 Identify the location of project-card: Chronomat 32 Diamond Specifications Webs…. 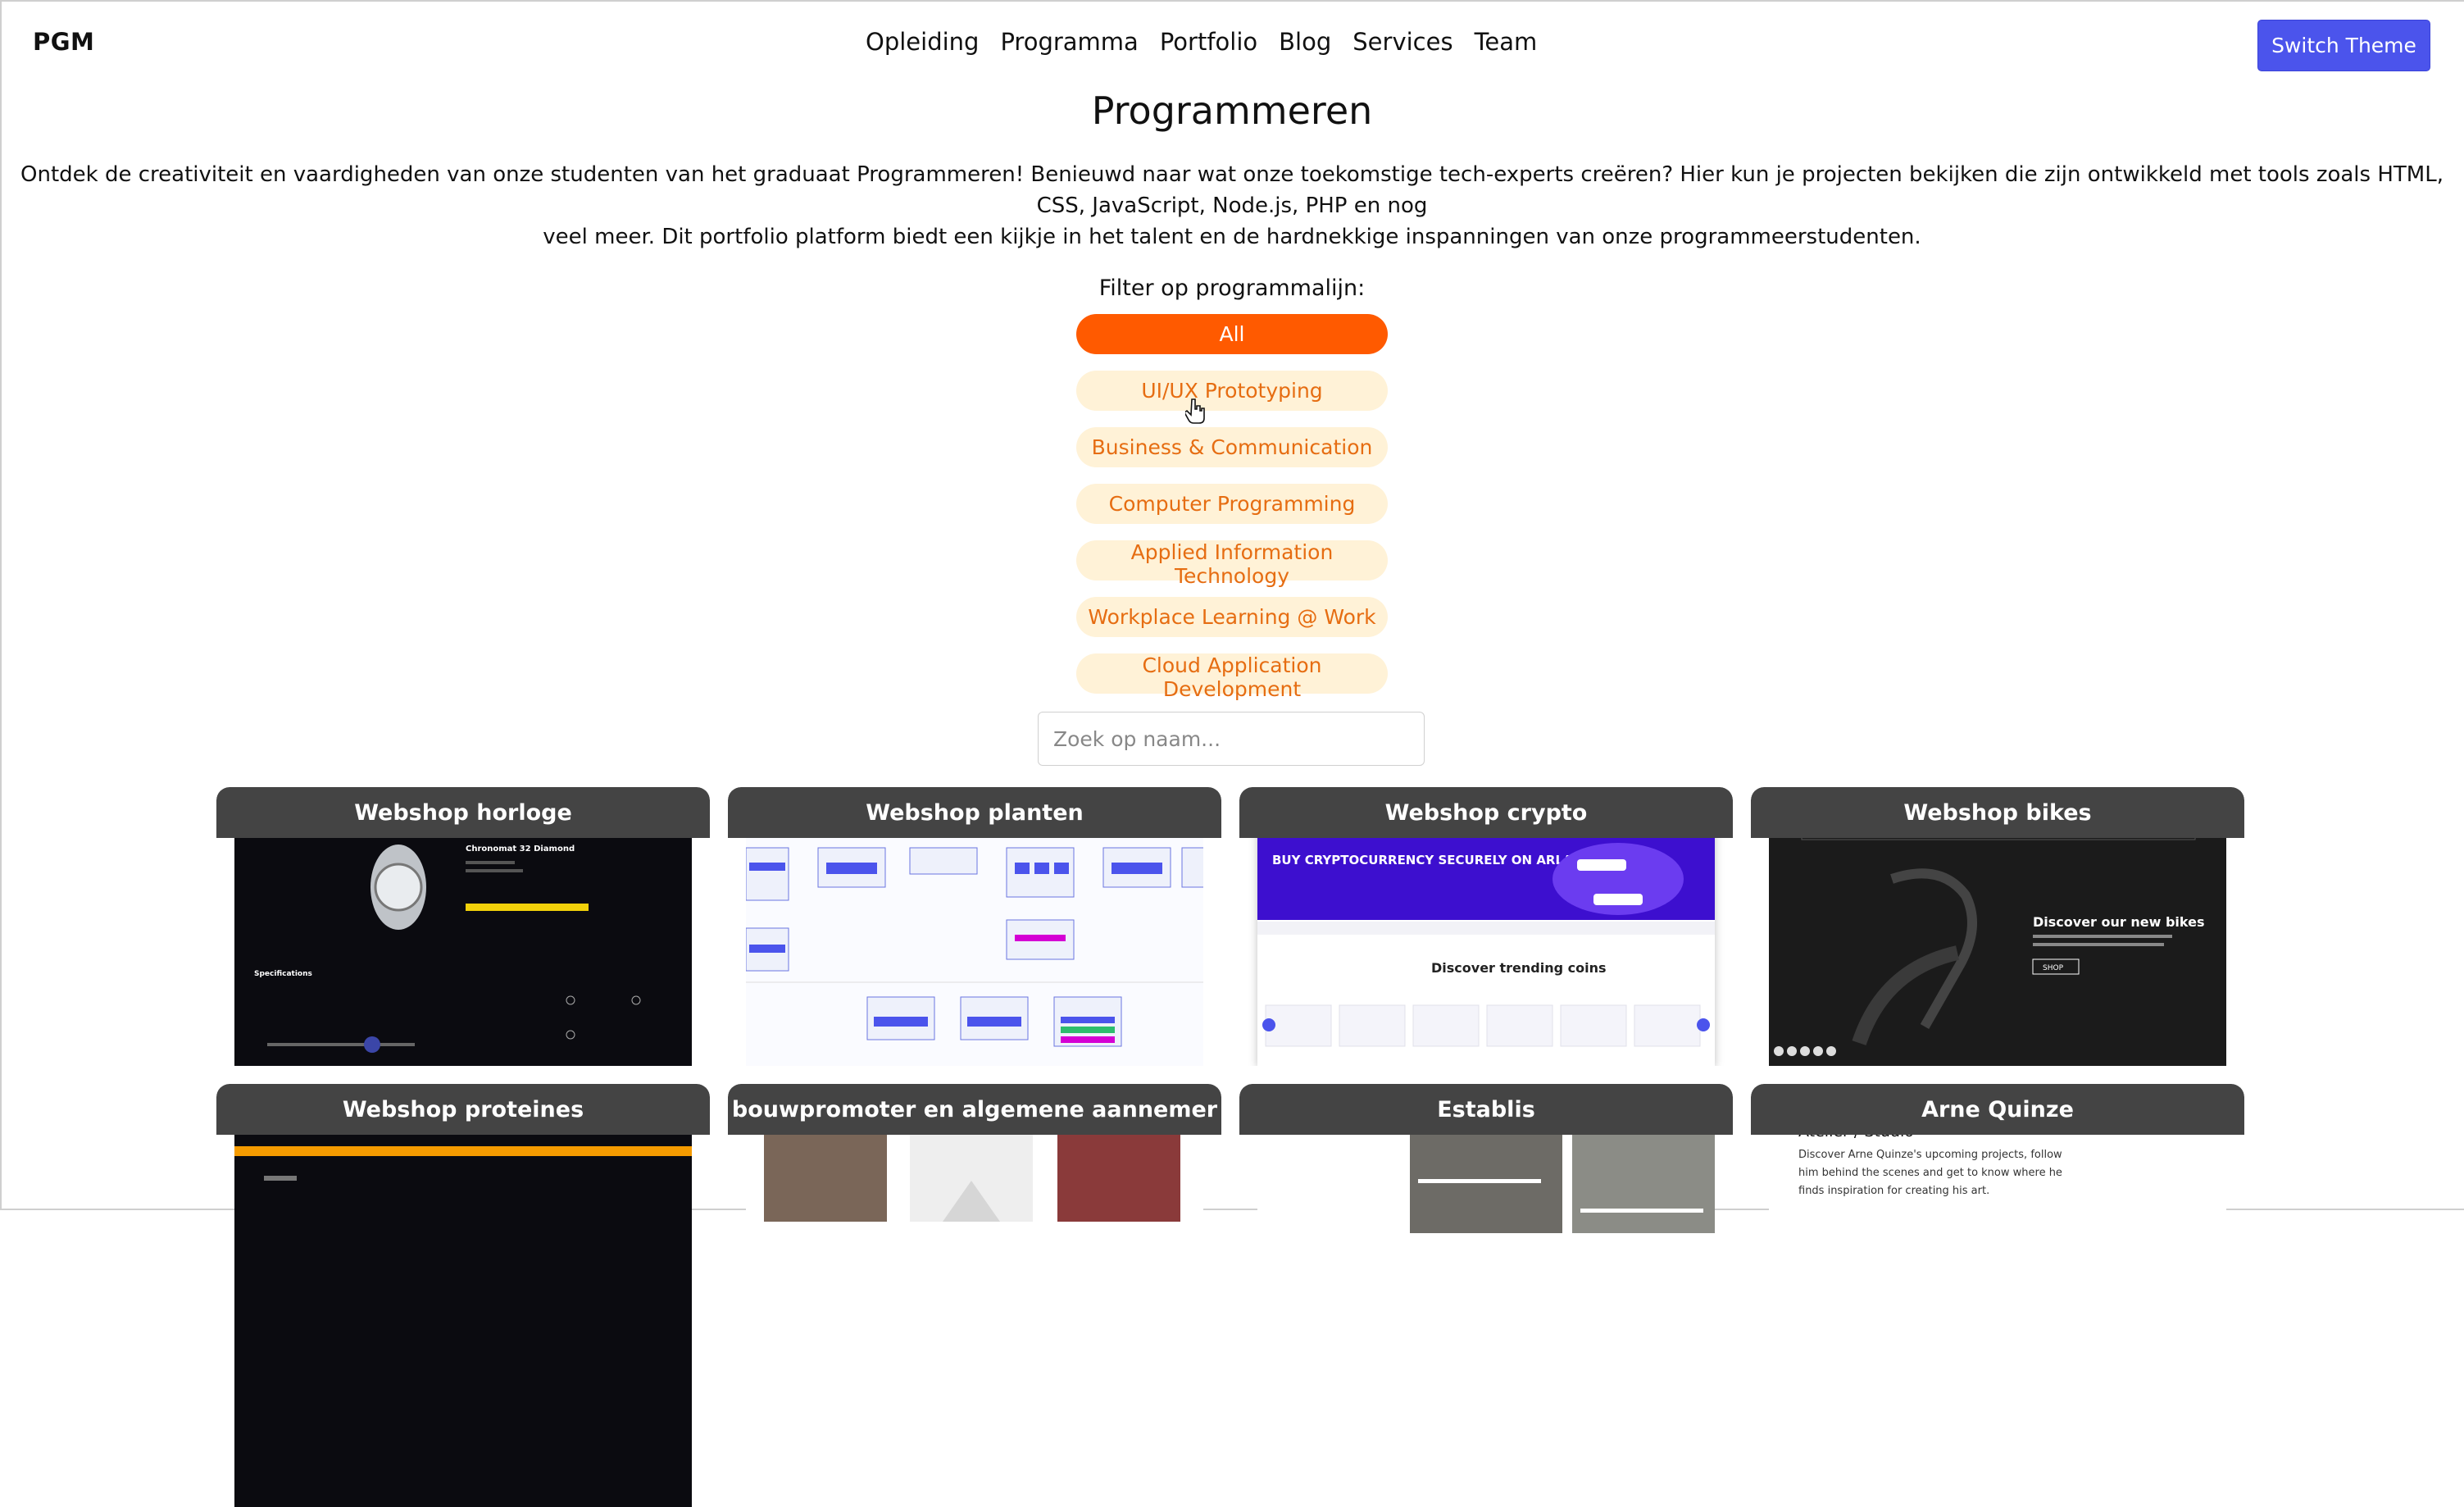
(463, 926).